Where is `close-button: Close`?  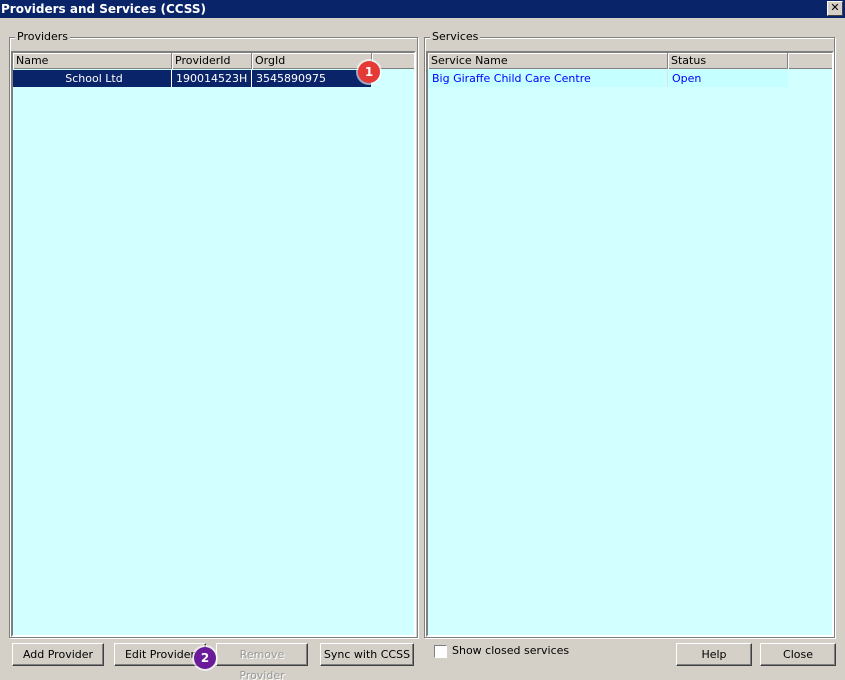
close-button: Close is located at coordinates (798, 654).